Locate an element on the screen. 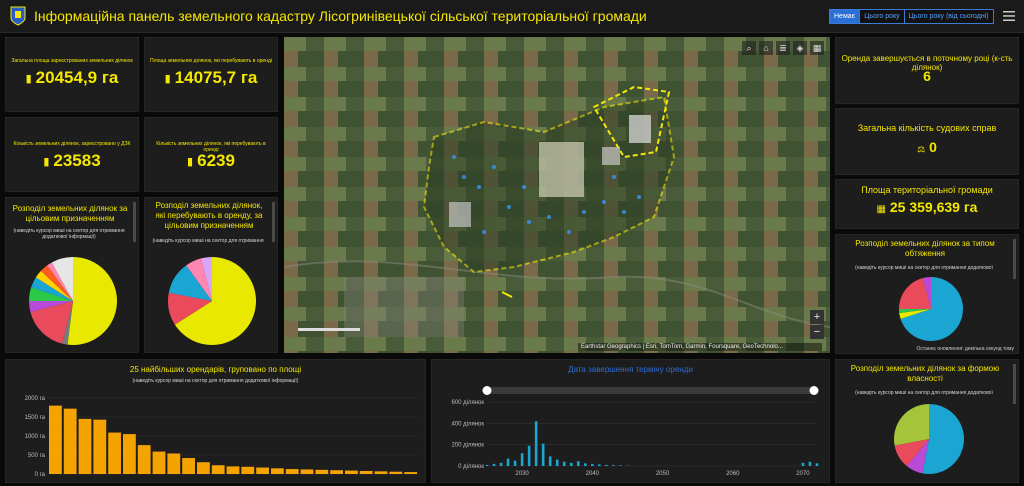 The image size is (1024, 486). timeline-bar-2029 is located at coordinates (515, 463).